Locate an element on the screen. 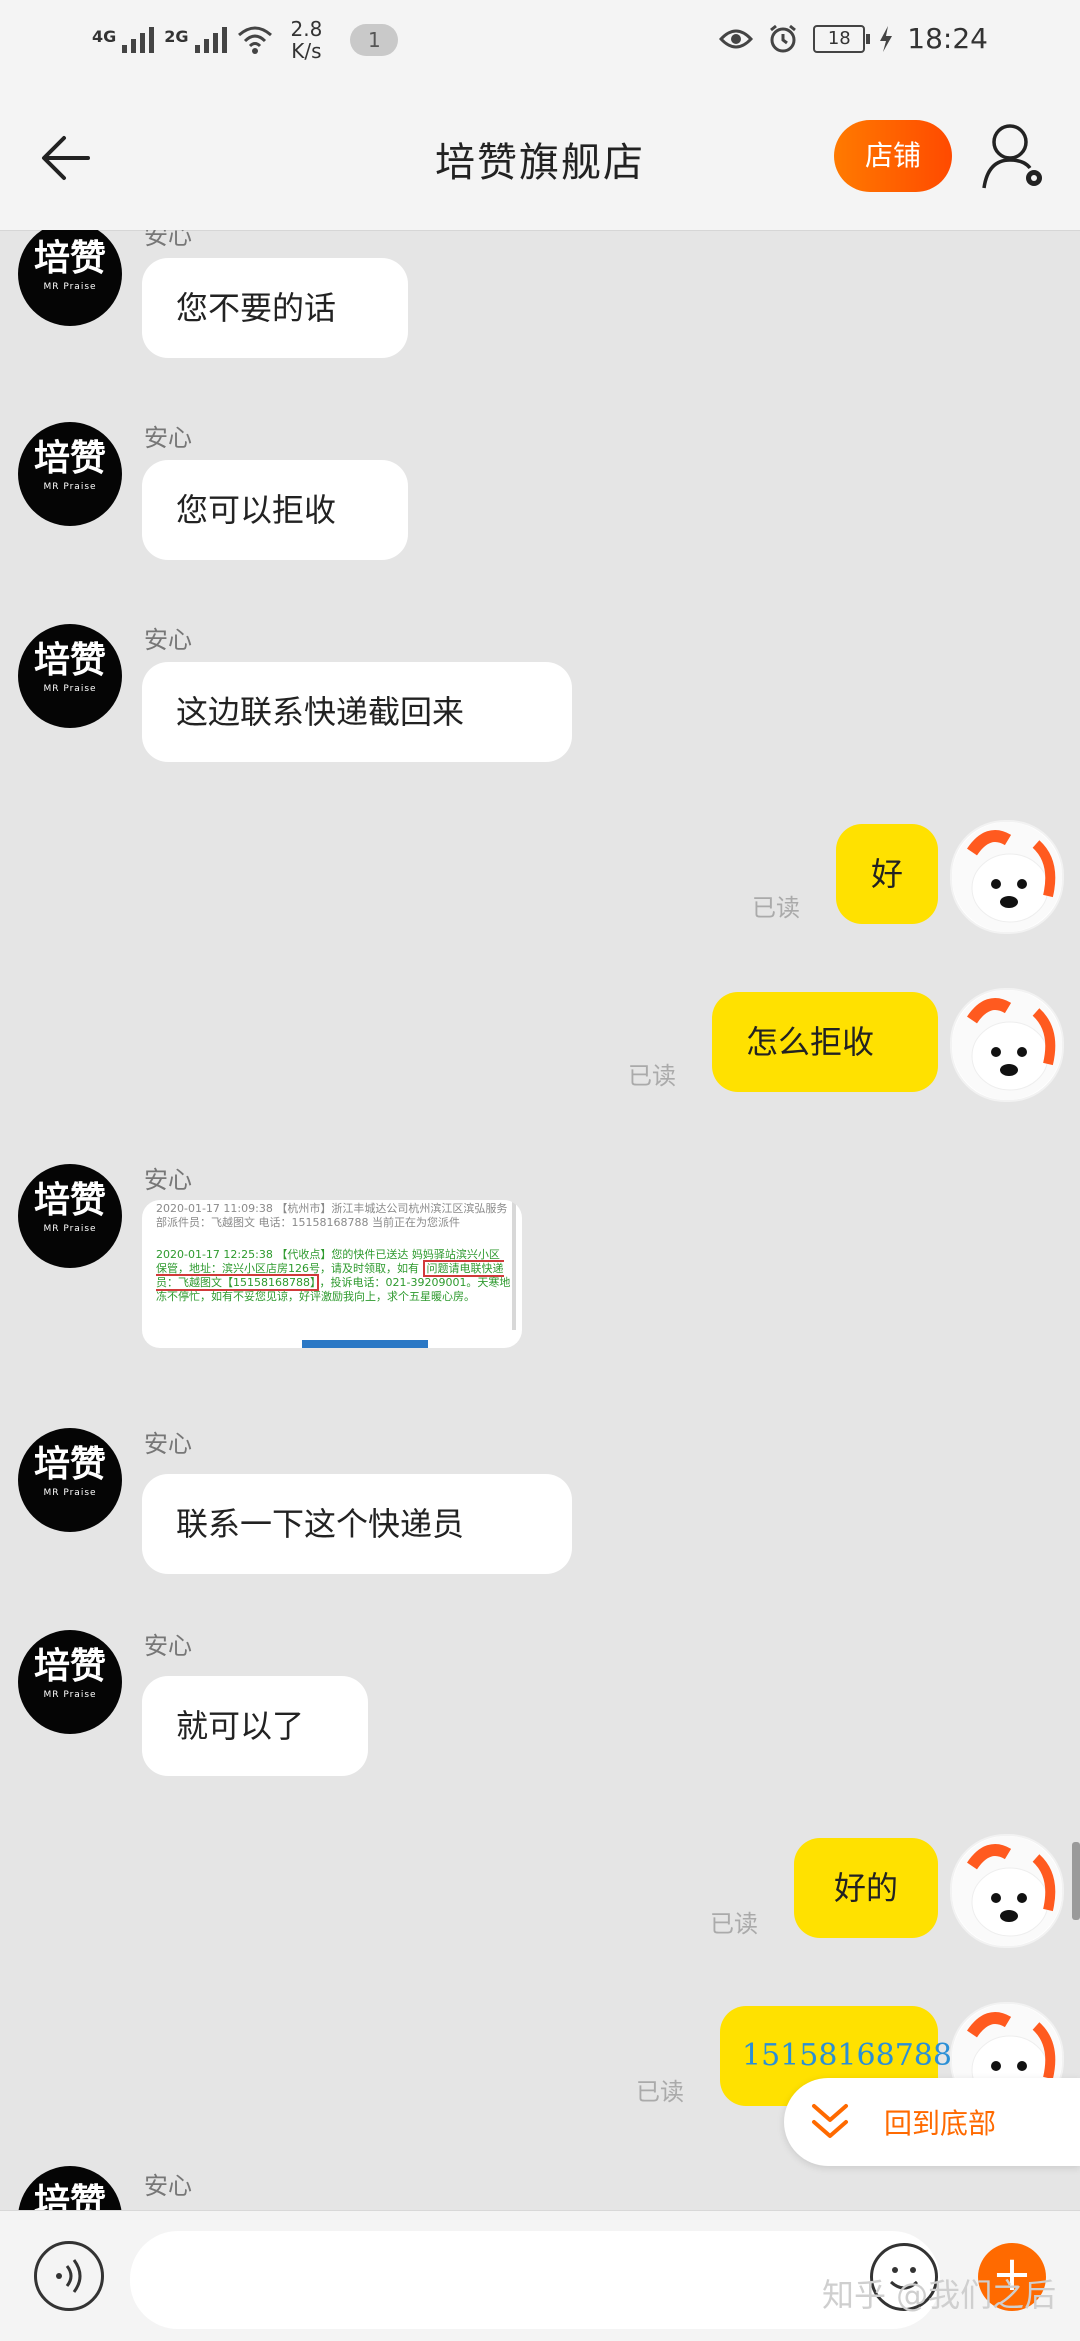 The width and height of the screenshot is (1080, 2341). back-to-bottom-label: 回到底部 is located at coordinates (940, 2123).